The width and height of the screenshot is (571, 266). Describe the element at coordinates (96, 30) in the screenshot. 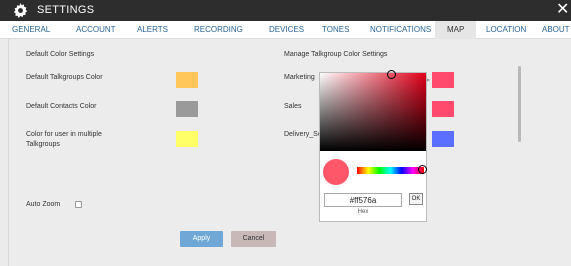

I see `tab-account: ACCOUNT` at that location.